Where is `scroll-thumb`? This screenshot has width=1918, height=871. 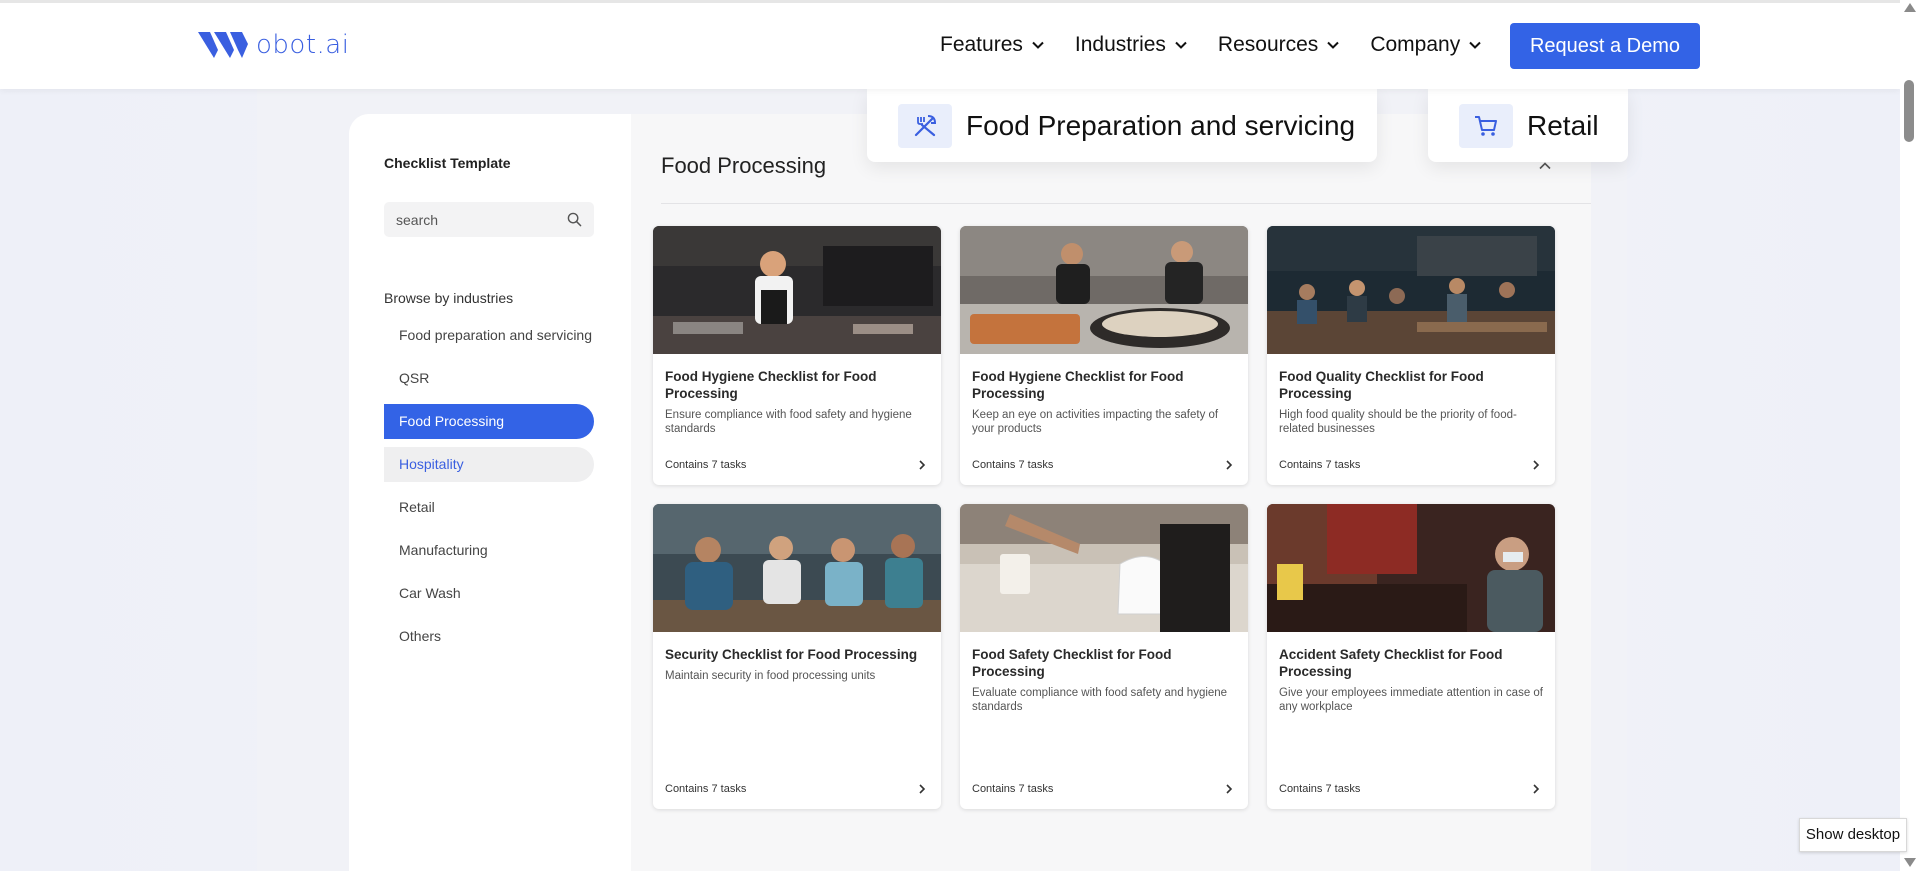
scroll-thumb is located at coordinates (1909, 111).